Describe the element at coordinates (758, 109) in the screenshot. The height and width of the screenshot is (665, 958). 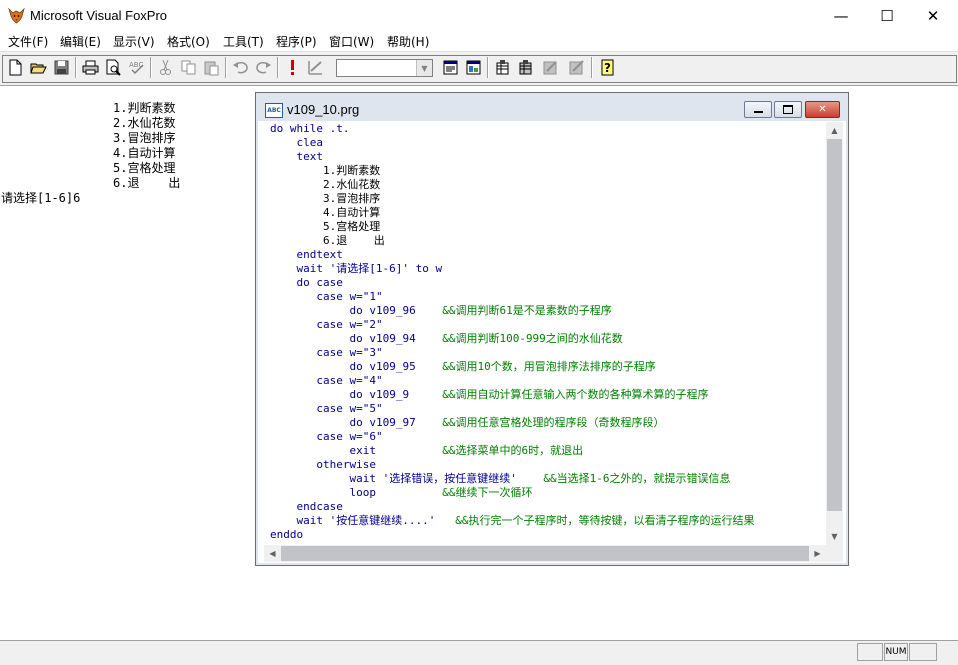
I see `editor-minimize-button` at that location.